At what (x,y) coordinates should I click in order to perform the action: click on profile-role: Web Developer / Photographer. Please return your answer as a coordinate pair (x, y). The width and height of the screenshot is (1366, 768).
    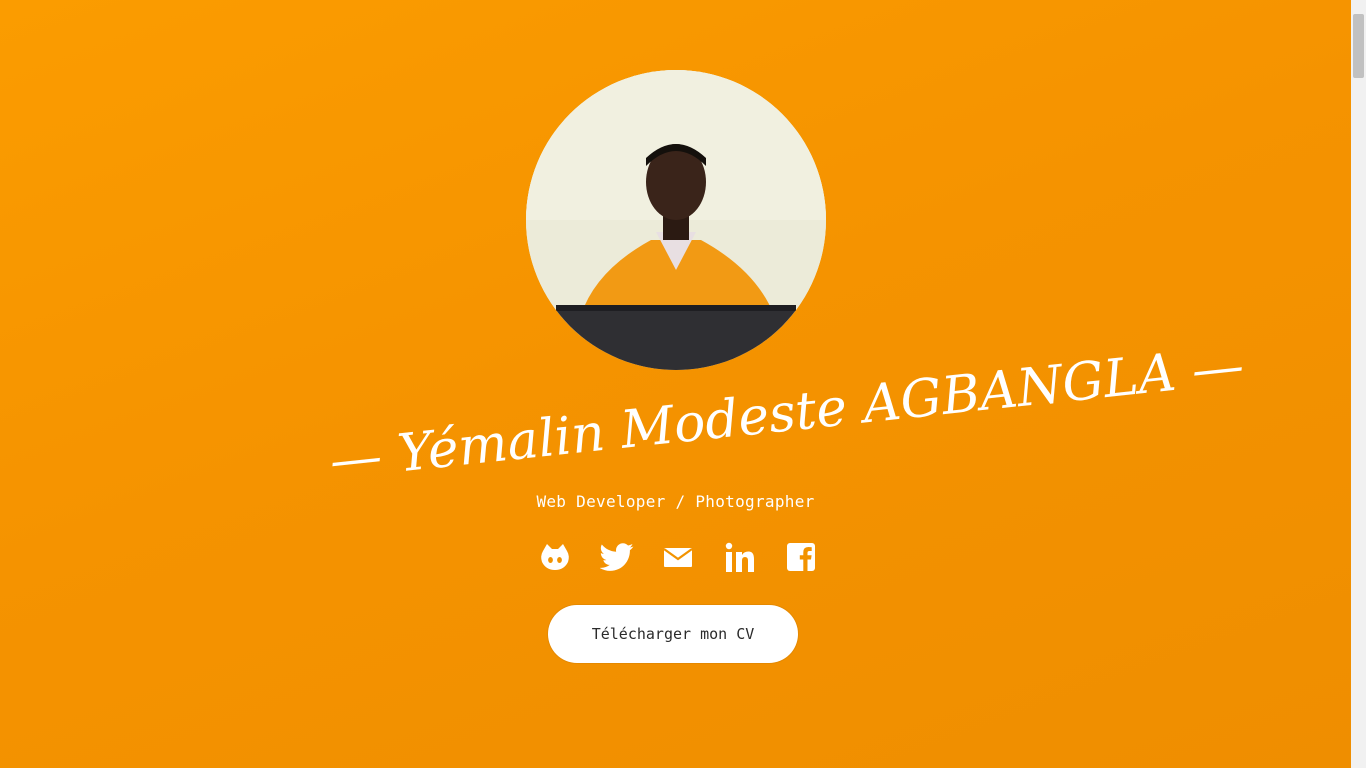
    Looking at the image, I should click on (675, 501).